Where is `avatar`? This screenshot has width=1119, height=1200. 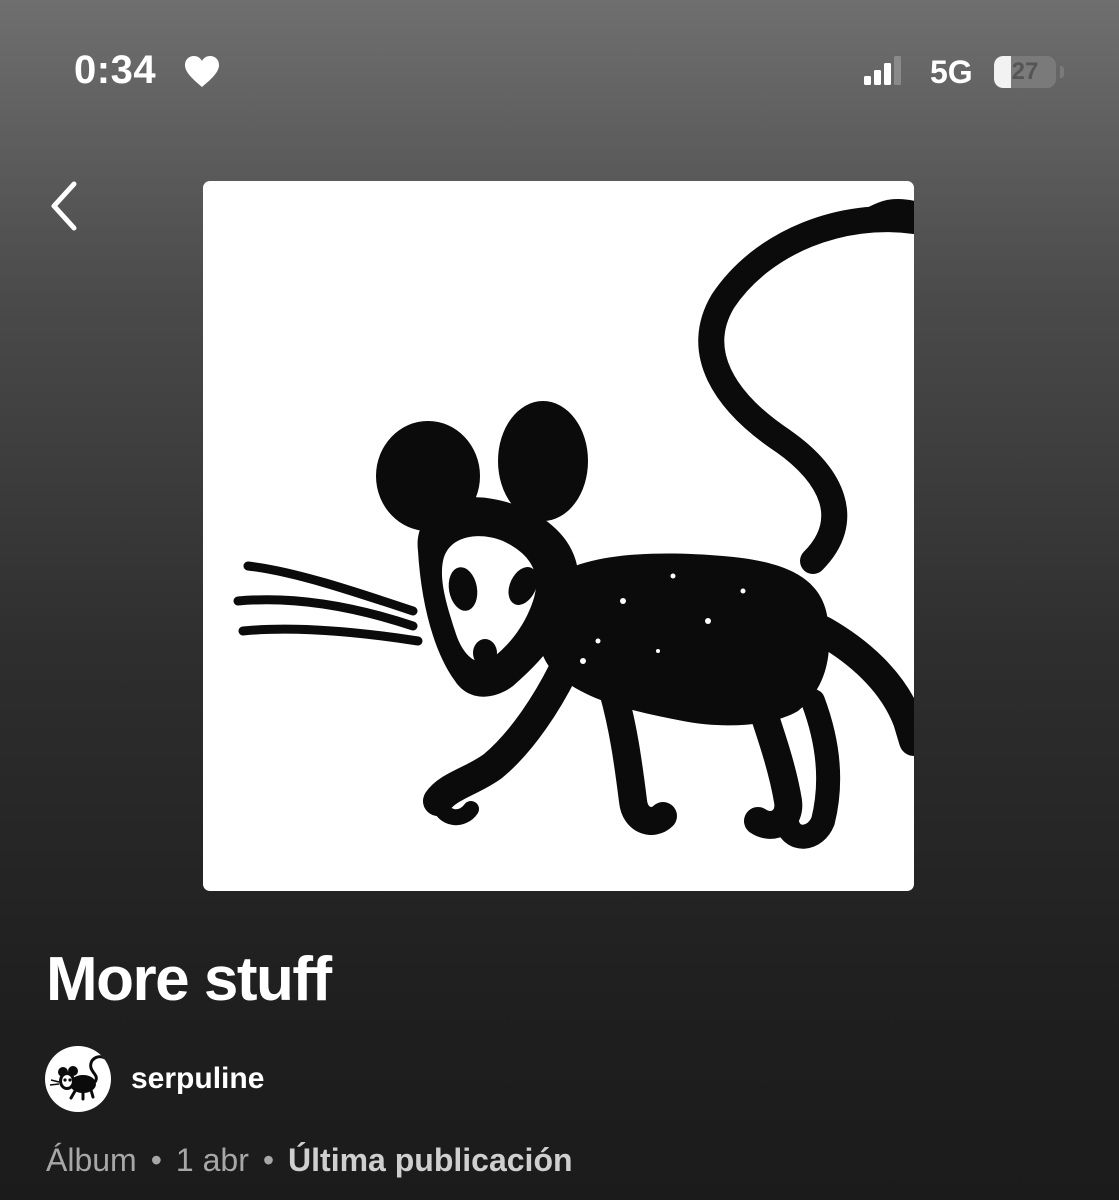 avatar is located at coordinates (78, 1079).